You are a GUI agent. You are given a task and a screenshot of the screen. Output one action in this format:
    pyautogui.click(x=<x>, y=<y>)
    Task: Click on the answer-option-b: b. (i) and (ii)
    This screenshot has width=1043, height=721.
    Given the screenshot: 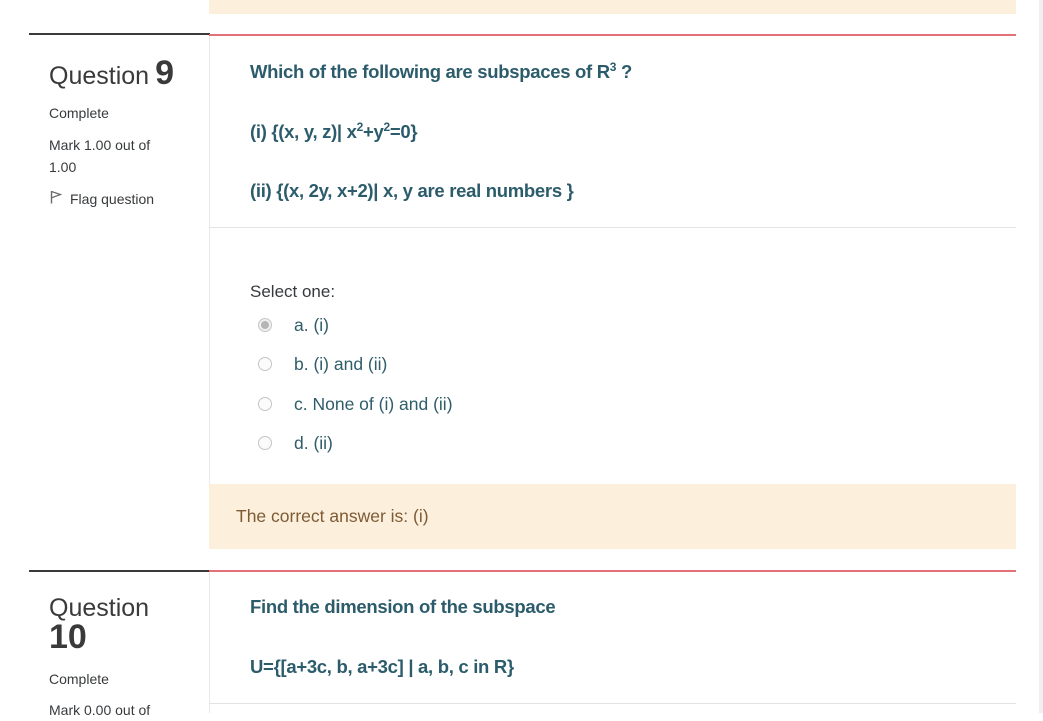 What is the action you would take?
    pyautogui.click(x=322, y=364)
    